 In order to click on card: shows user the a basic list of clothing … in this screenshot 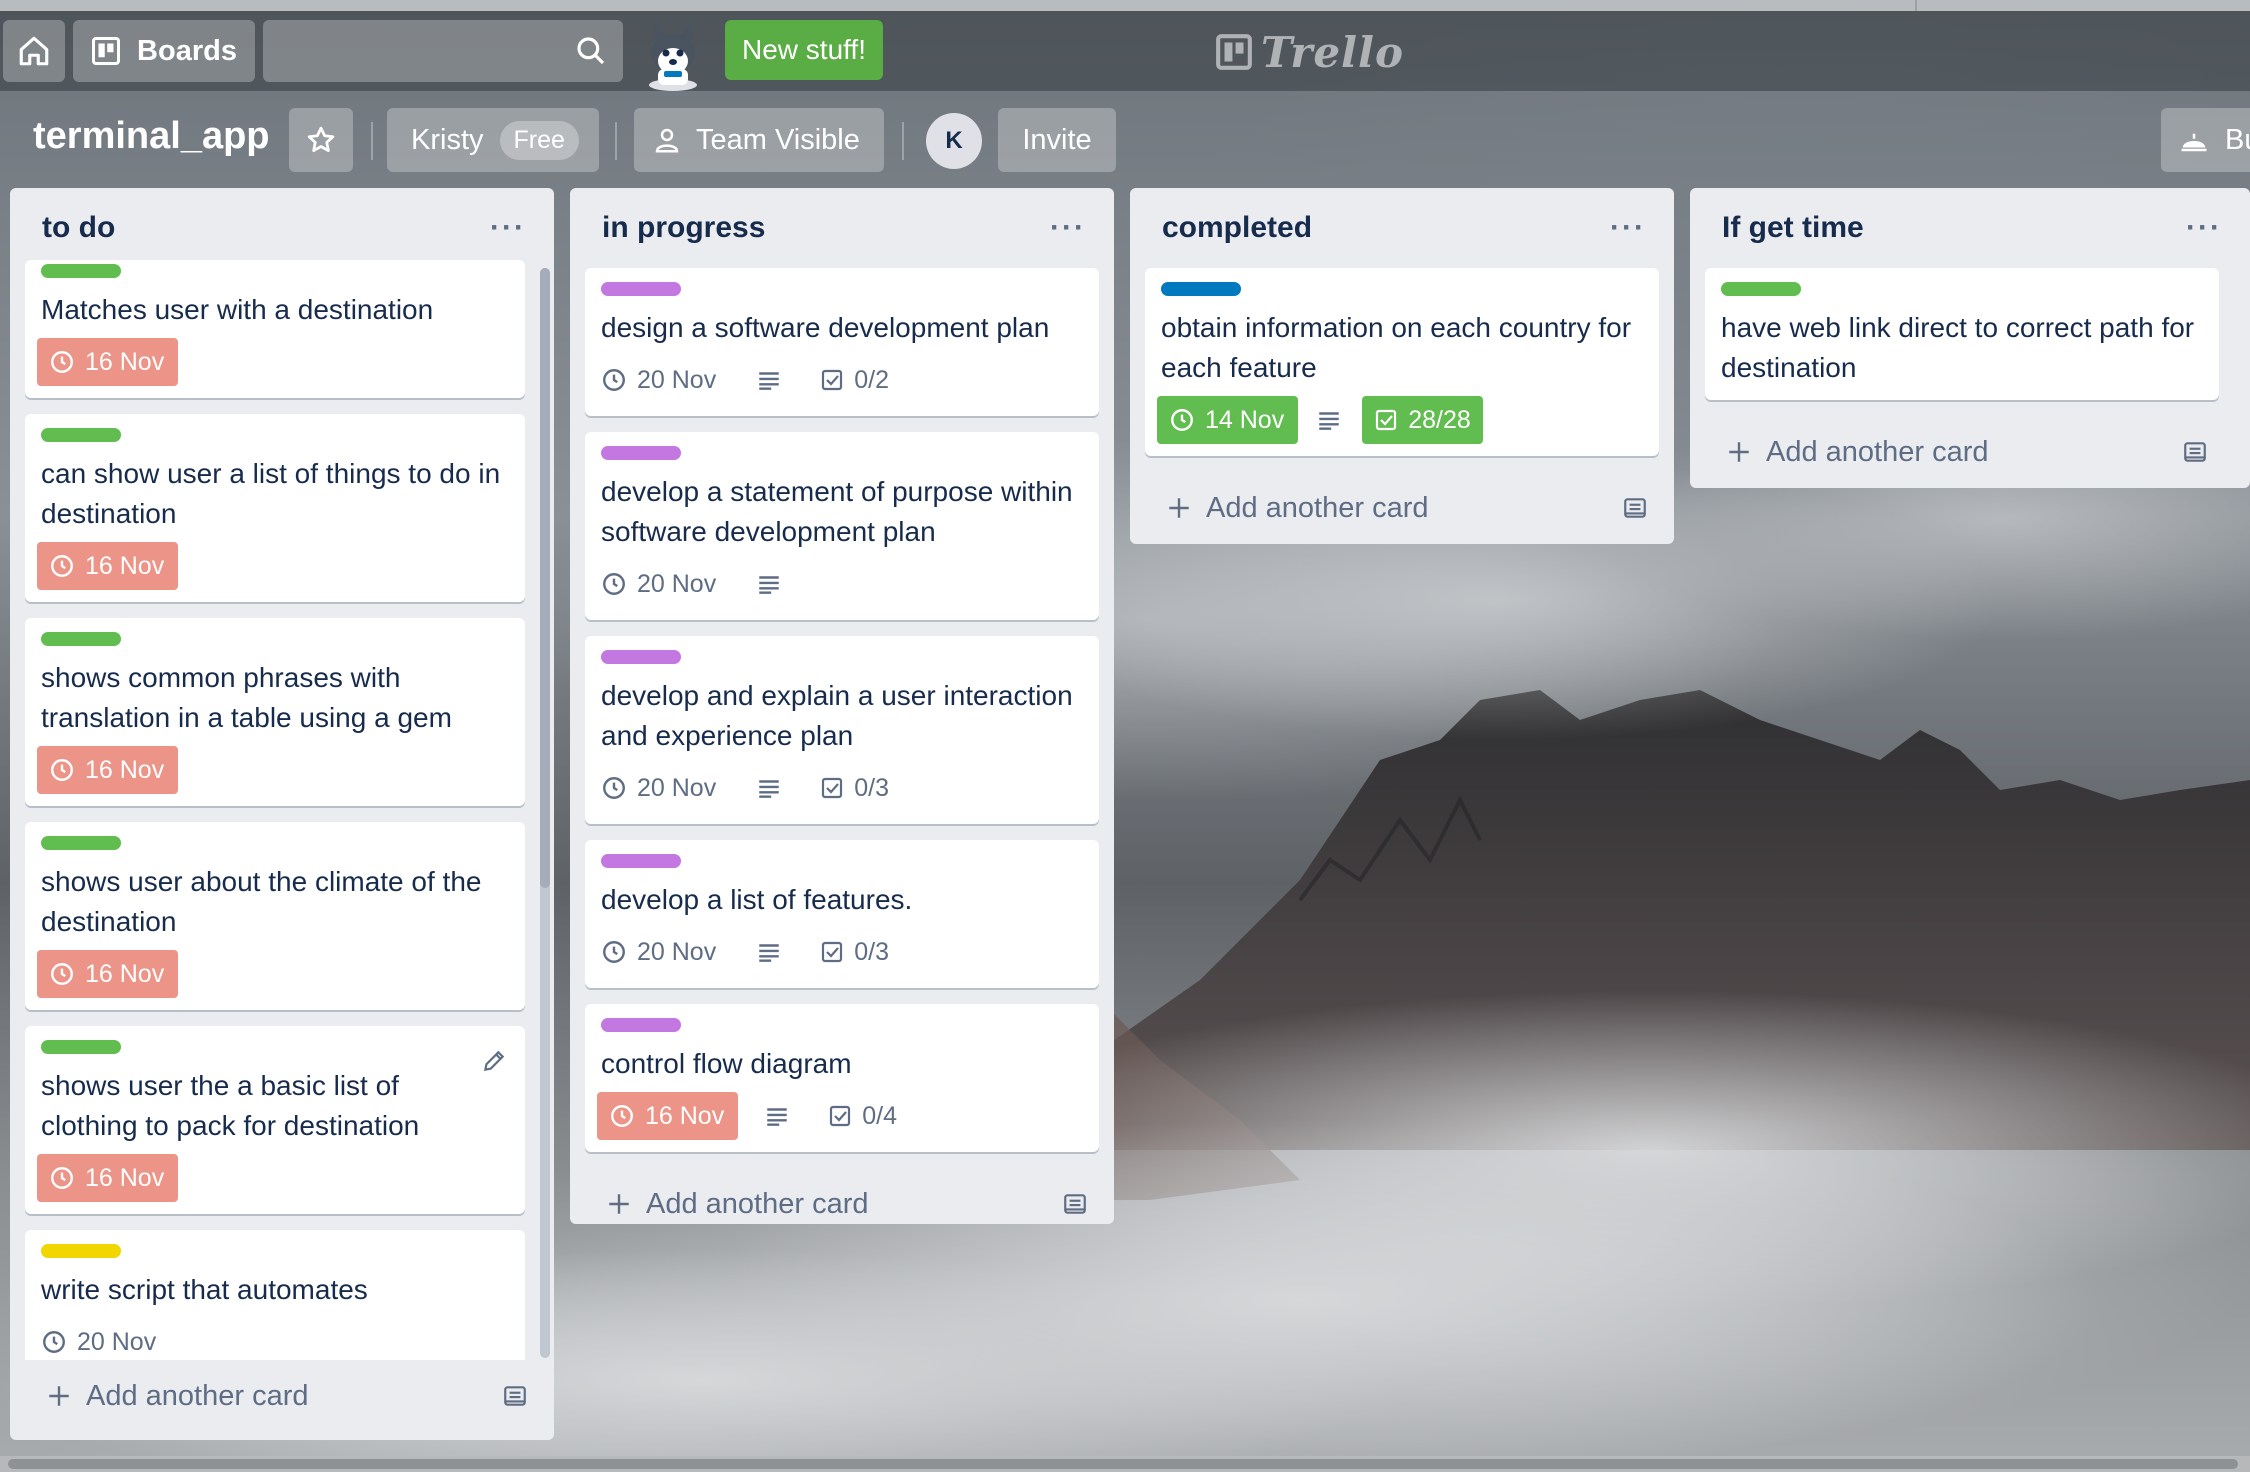, I will do `click(275, 1120)`.